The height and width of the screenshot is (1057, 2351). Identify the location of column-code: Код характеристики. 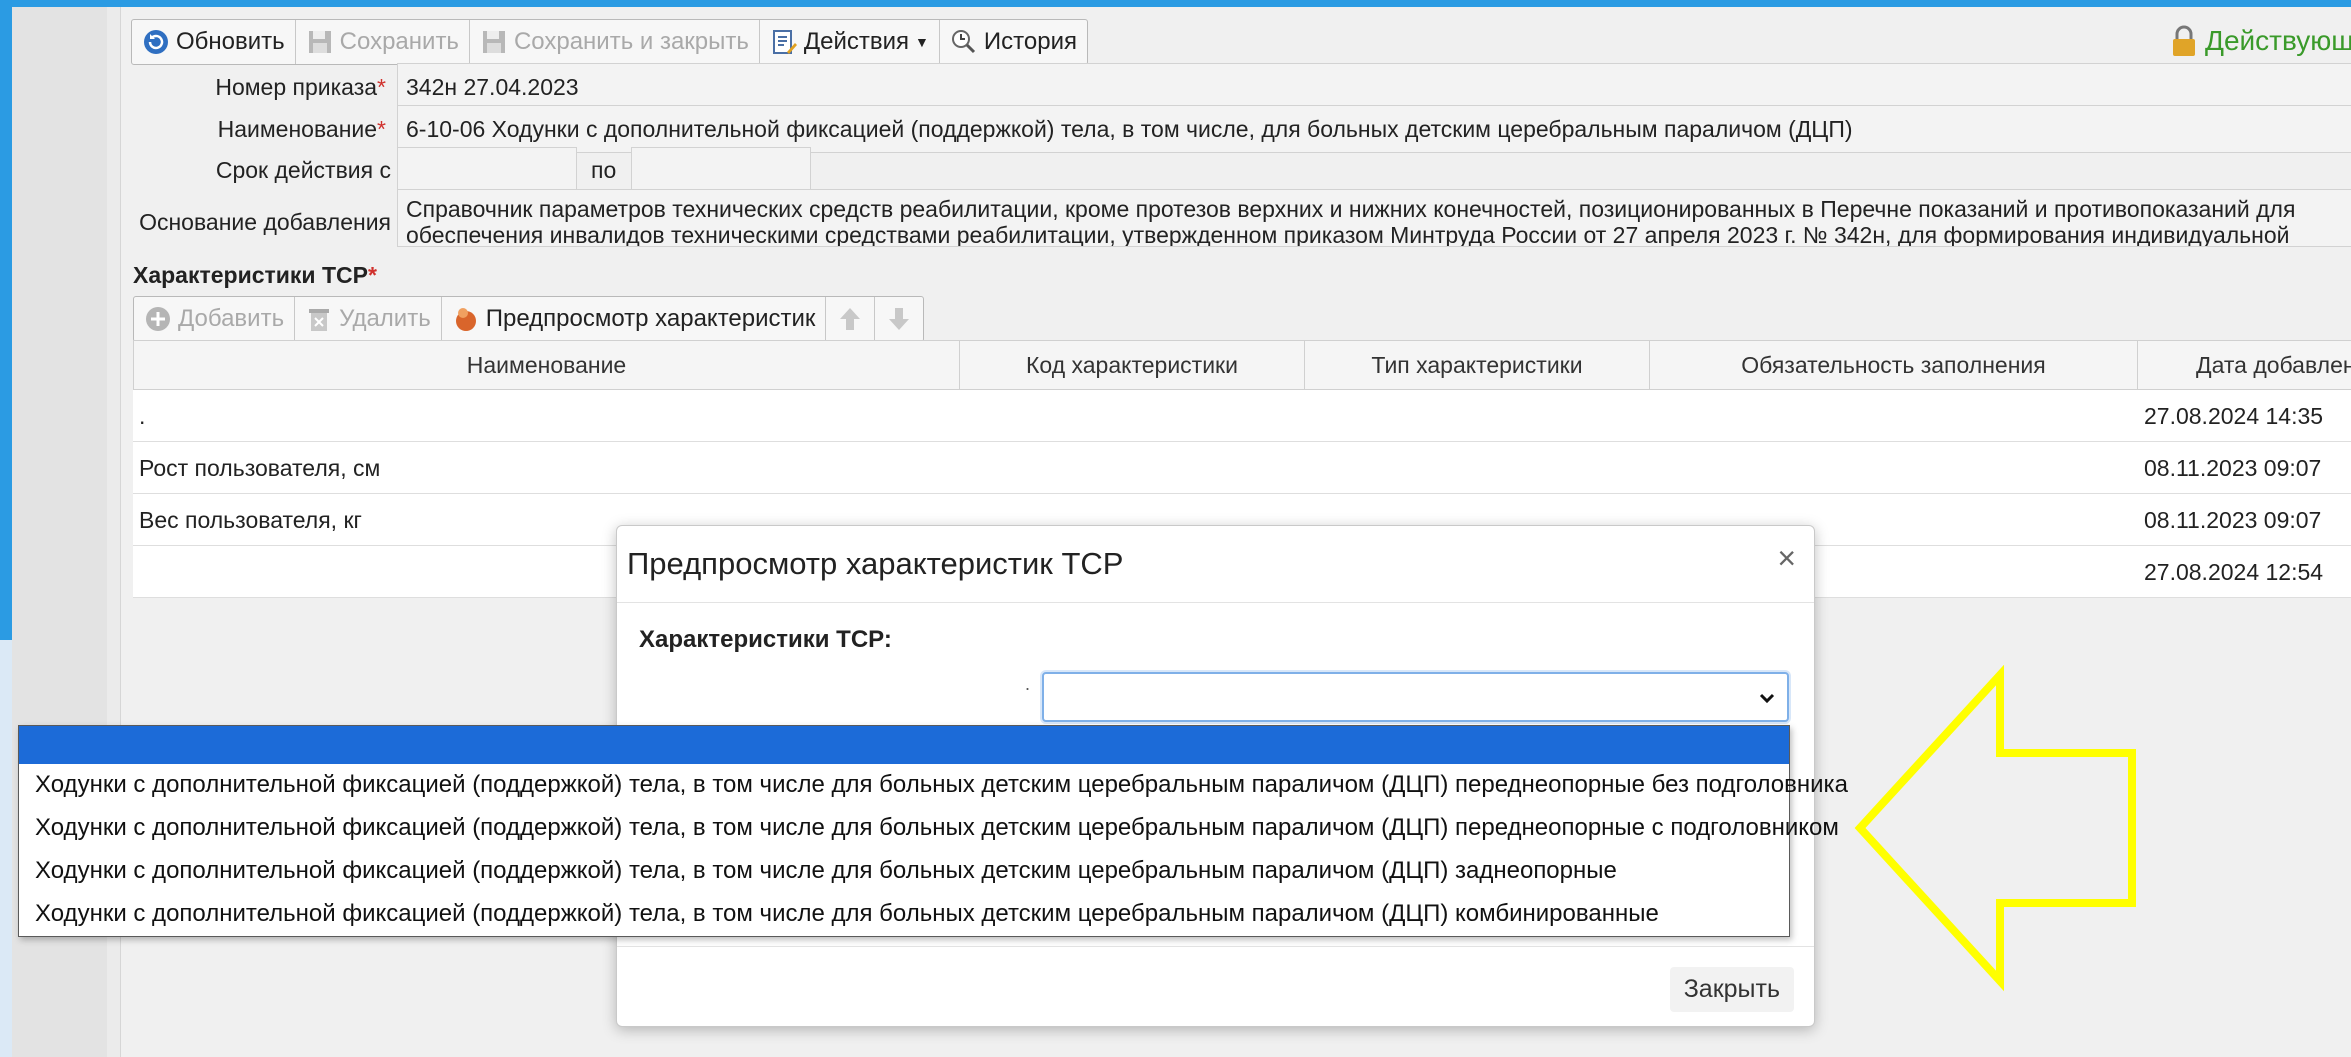
(1132, 365).